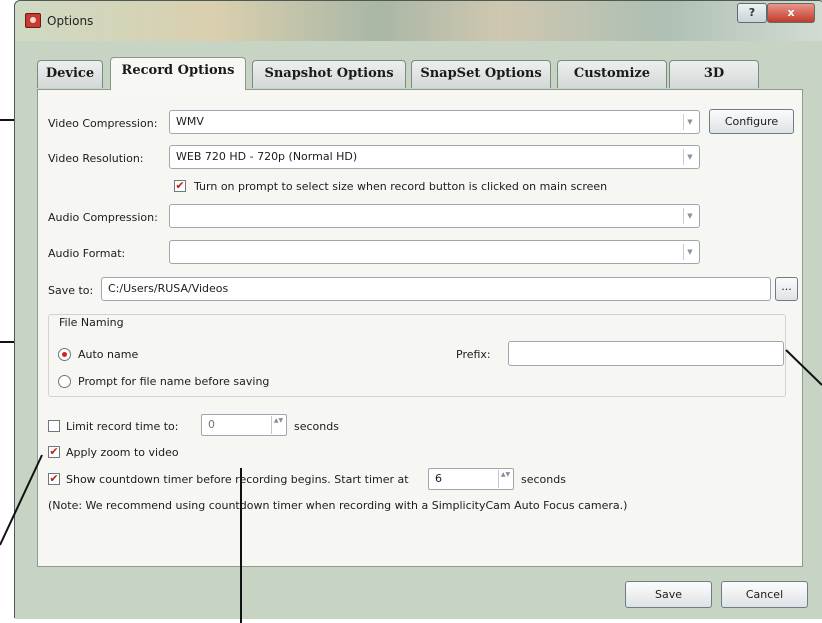 The width and height of the screenshot is (822, 623). I want to click on prompt-size-checkbox: ✔, so click(180, 186).